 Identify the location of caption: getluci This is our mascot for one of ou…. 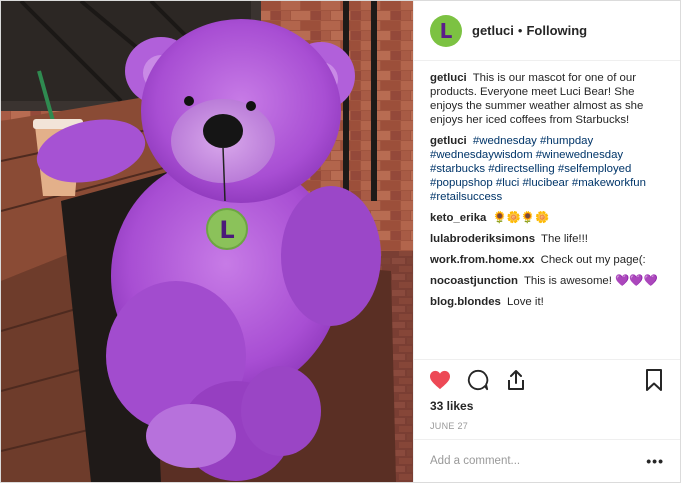
(547, 99).